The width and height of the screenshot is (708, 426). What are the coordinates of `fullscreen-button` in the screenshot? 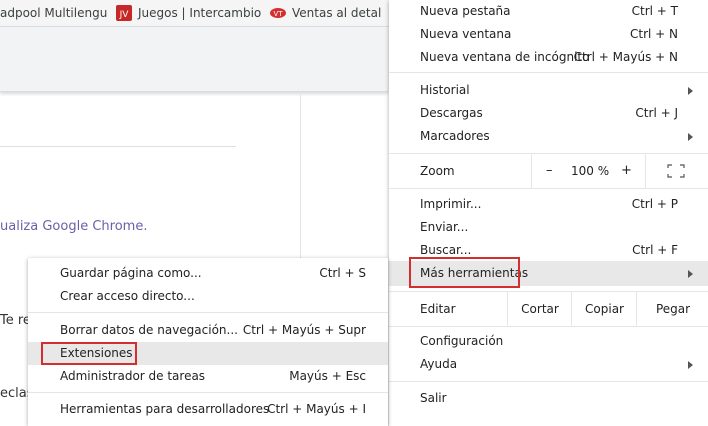 It's located at (676, 171).